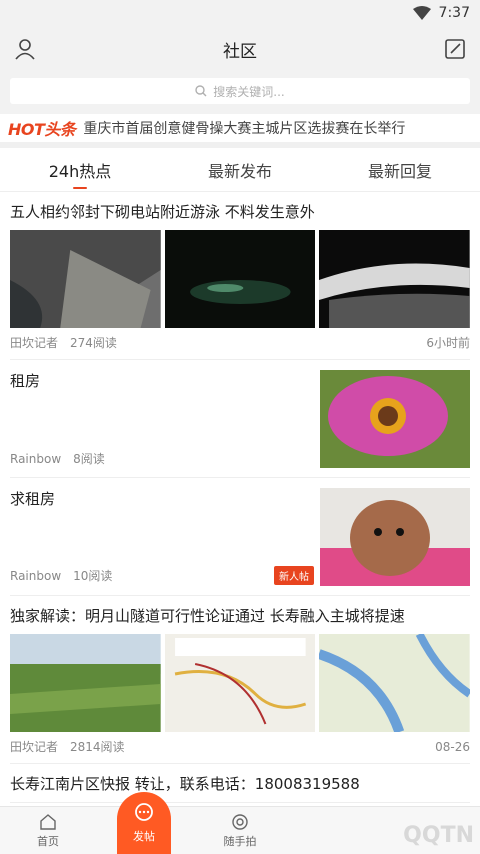  I want to click on camera-icon, so click(240, 821).